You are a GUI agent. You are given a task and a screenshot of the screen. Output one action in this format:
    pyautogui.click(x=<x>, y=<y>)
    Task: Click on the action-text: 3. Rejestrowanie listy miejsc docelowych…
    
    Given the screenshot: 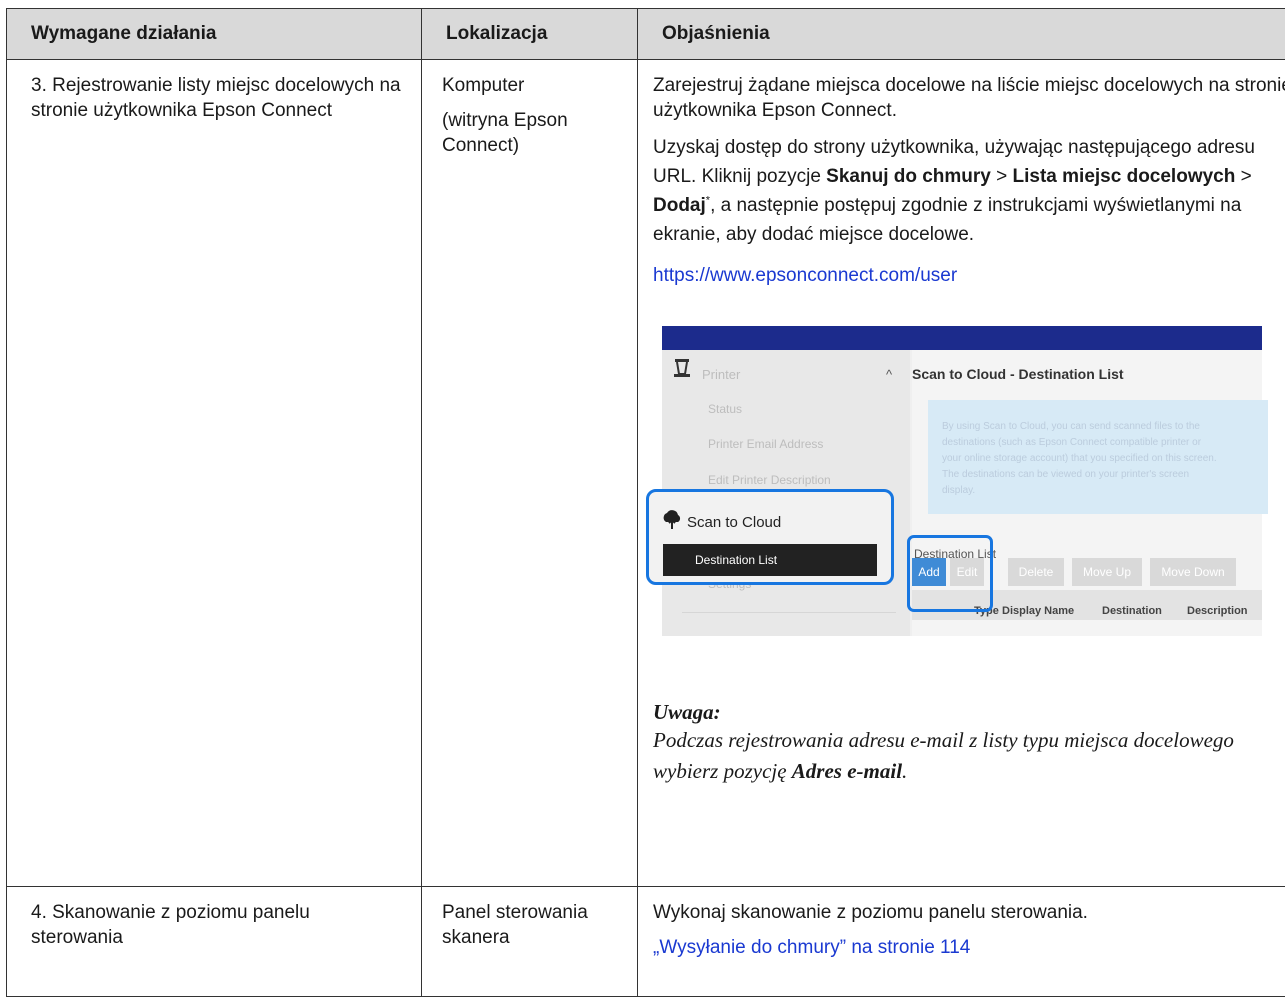 What is the action you would take?
    pyautogui.click(x=216, y=98)
    